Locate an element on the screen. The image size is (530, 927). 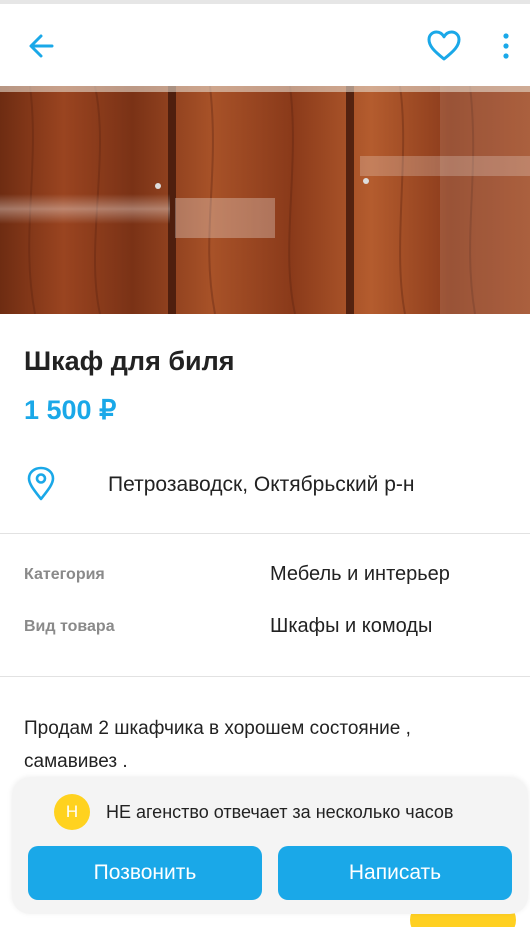
arrow-left-icon is located at coordinates (41, 46).